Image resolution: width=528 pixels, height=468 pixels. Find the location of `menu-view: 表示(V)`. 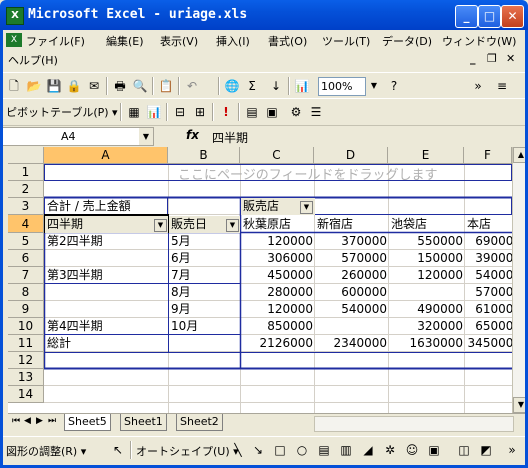

menu-view: 表示(V) is located at coordinates (179, 41).